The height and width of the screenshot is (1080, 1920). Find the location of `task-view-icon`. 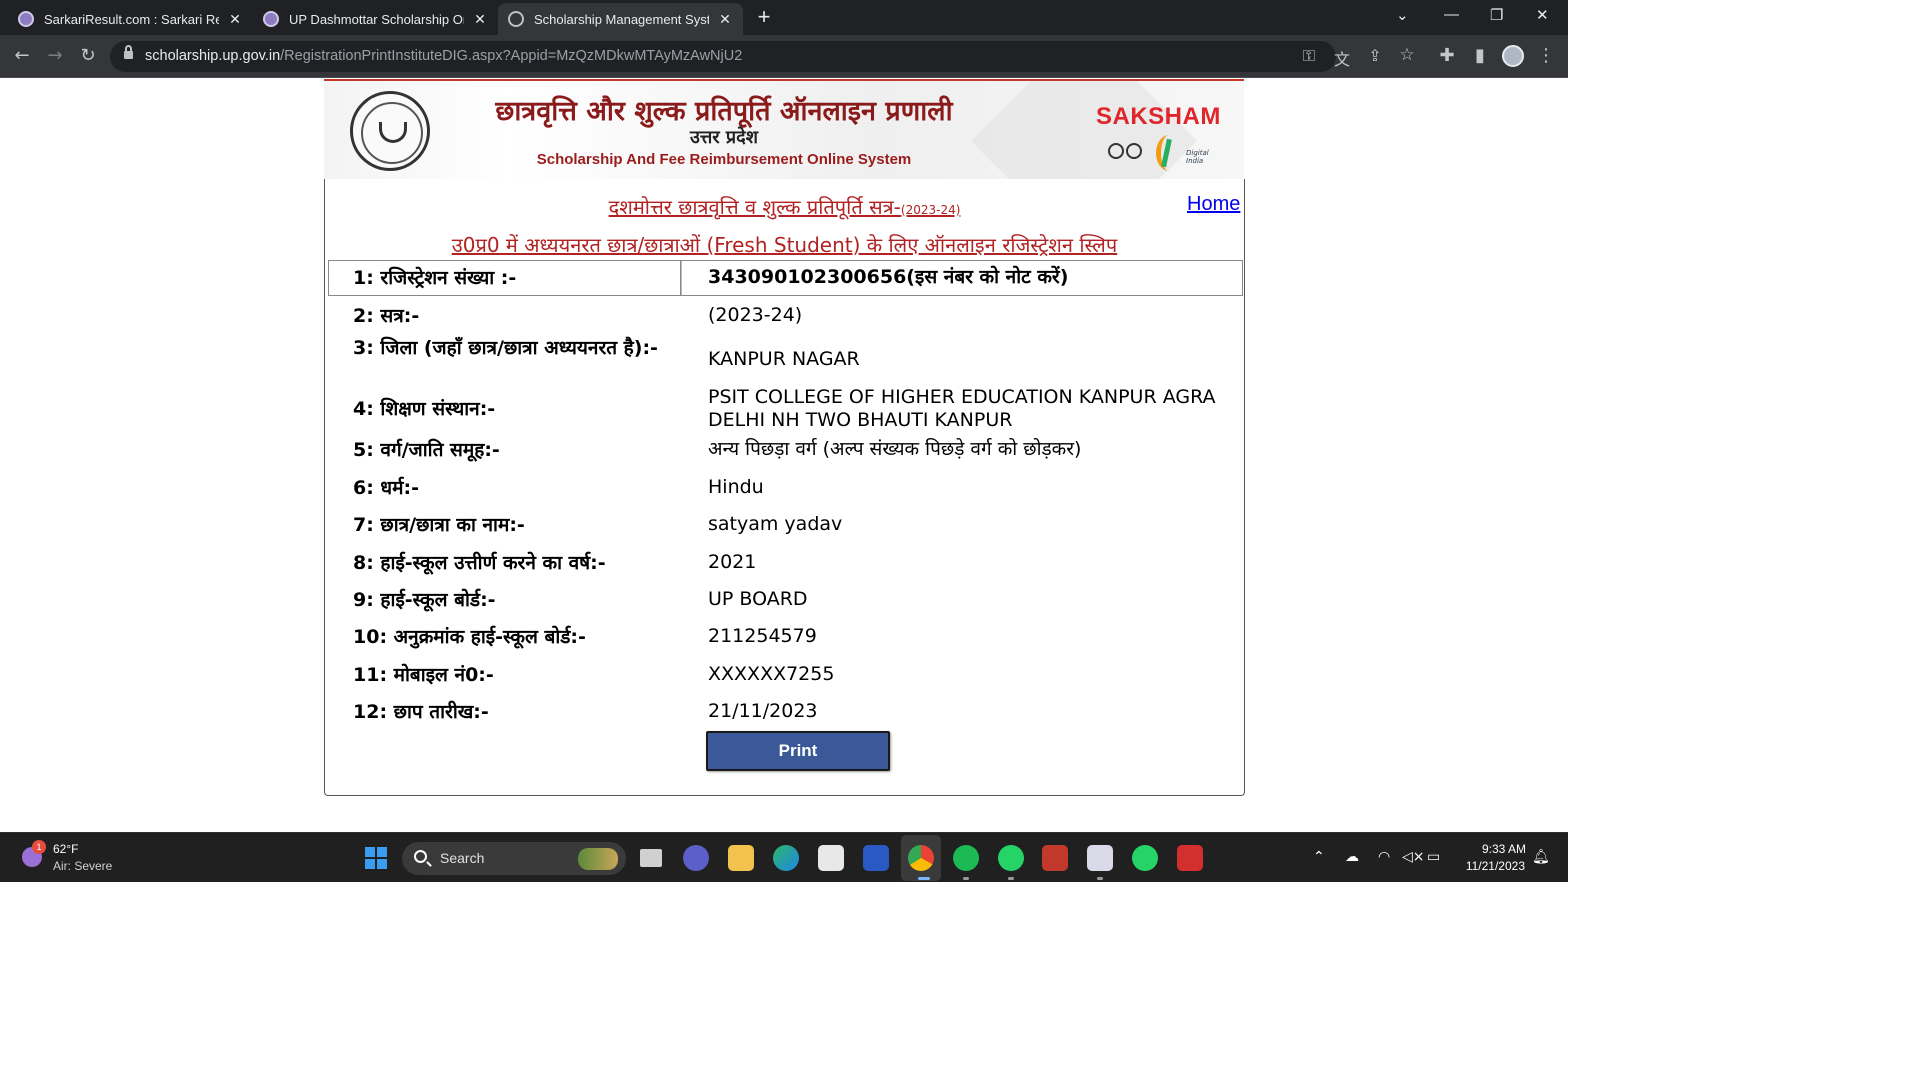

task-view-icon is located at coordinates (651, 858).